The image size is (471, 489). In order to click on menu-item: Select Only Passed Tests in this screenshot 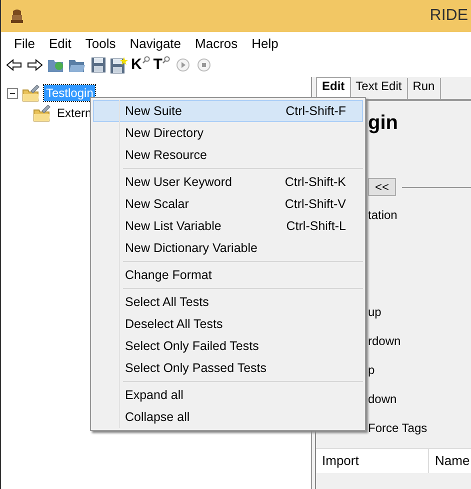, I will do `click(228, 368)`.